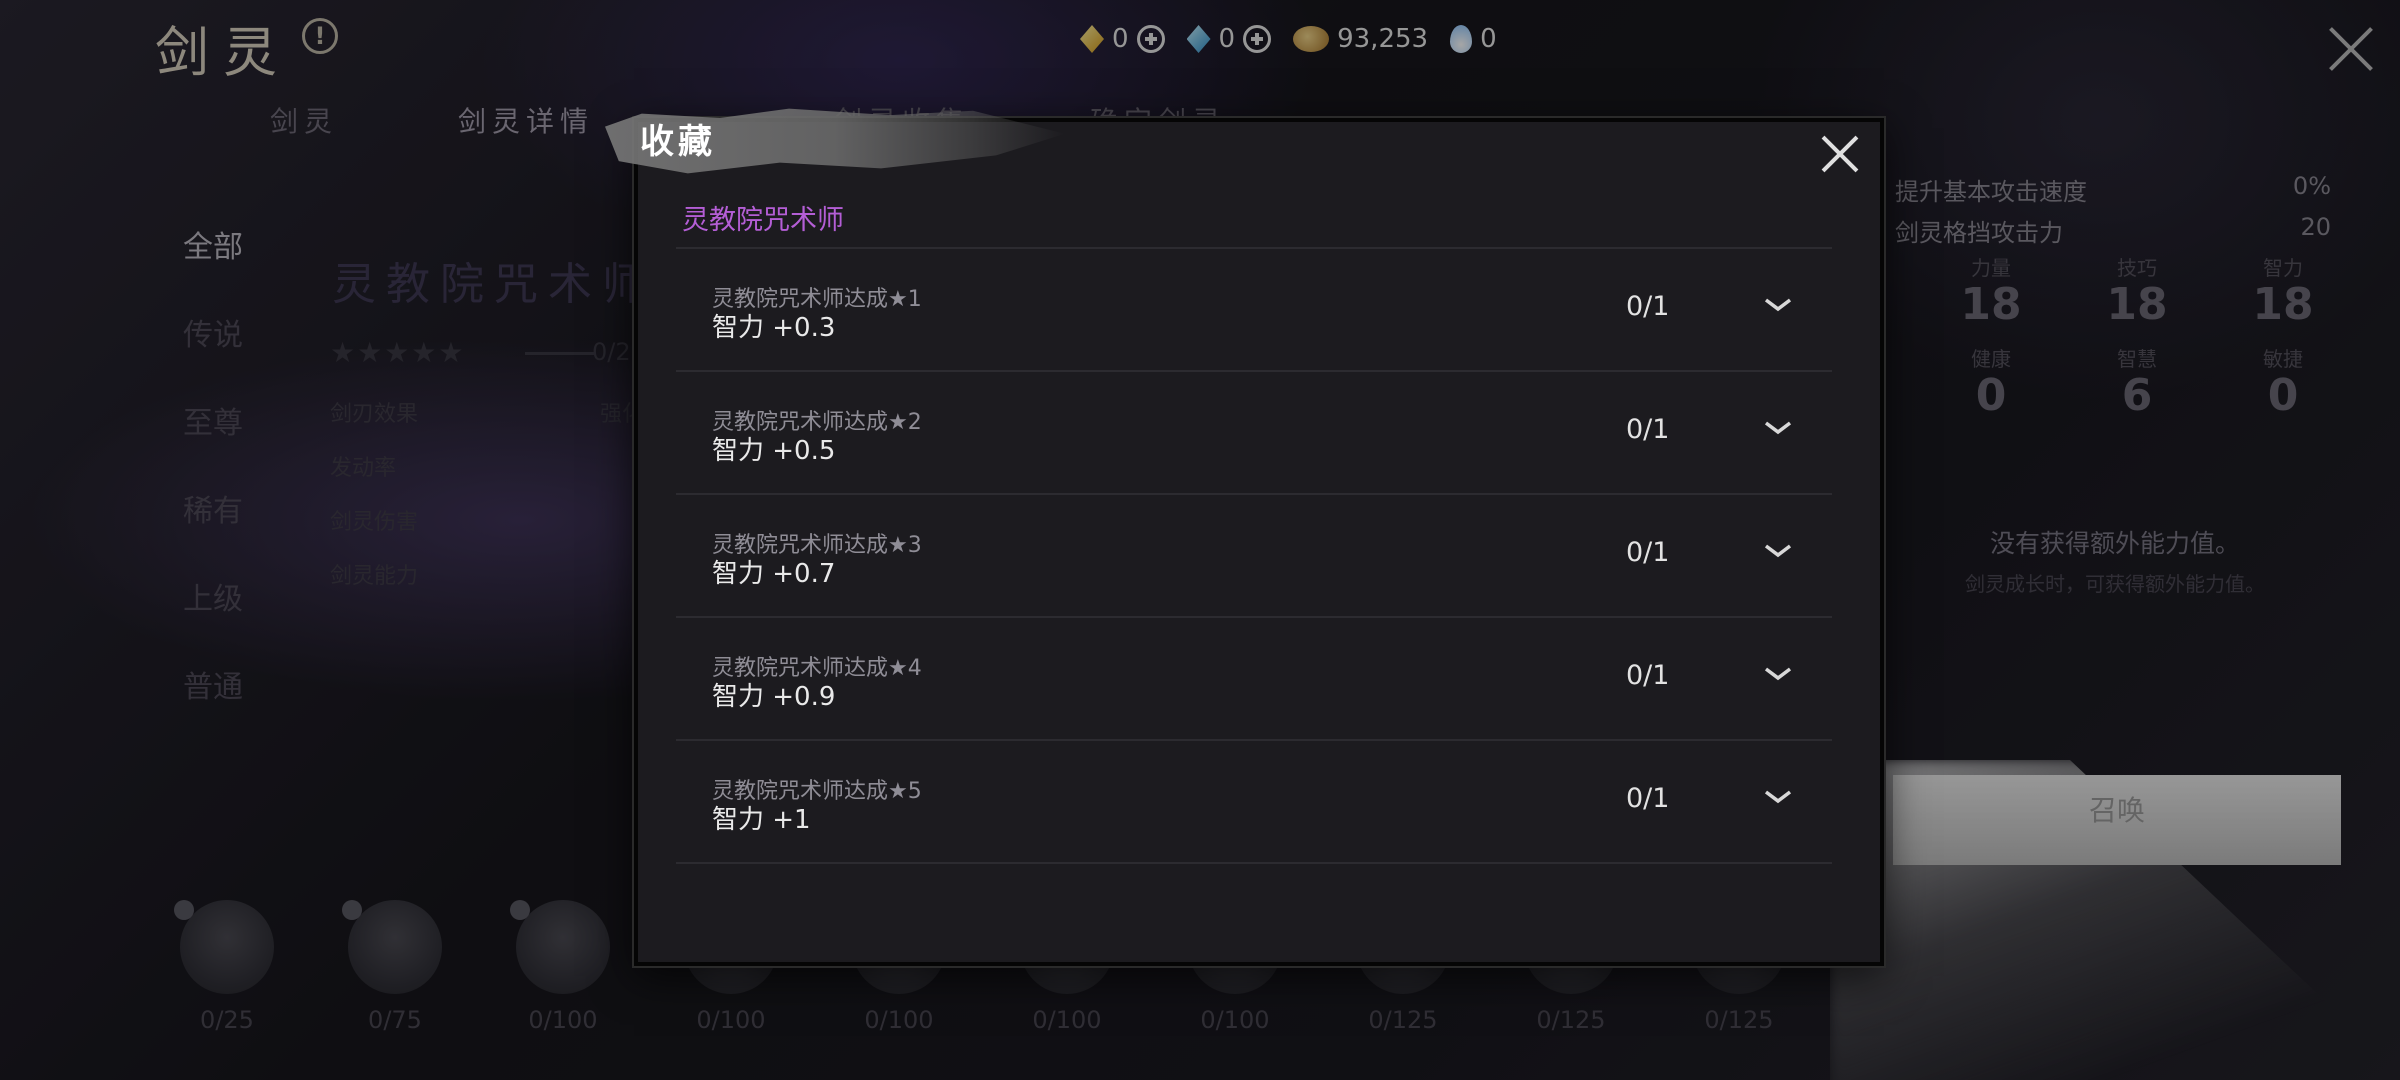 The height and width of the screenshot is (1080, 2400). What do you see at coordinates (774, 574) in the screenshot?
I see `collection-row-bonus: 智力 +0.7` at bounding box center [774, 574].